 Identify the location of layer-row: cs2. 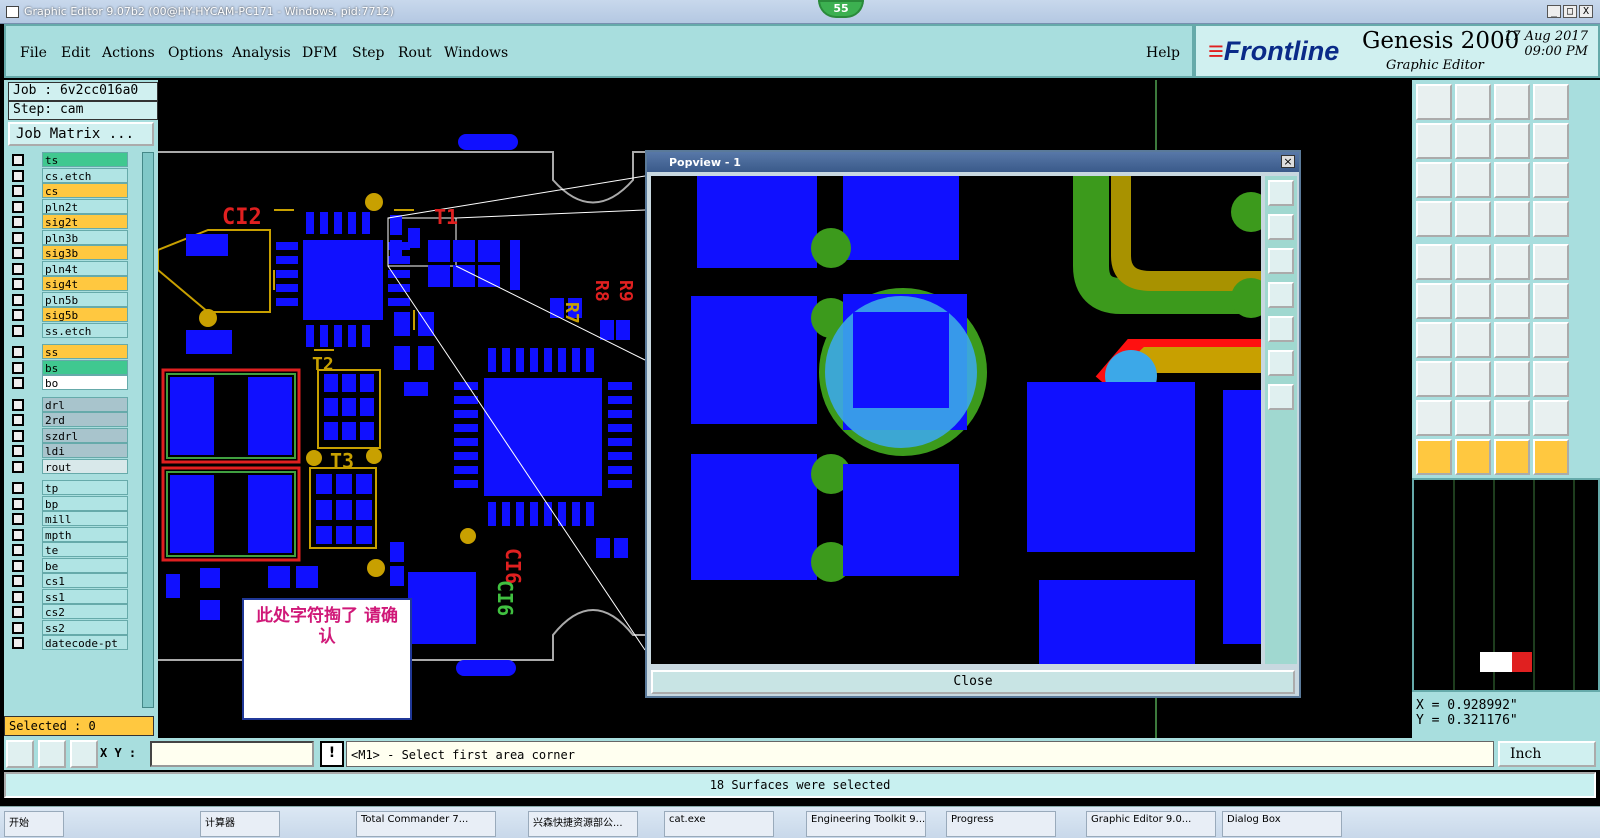
(71, 612).